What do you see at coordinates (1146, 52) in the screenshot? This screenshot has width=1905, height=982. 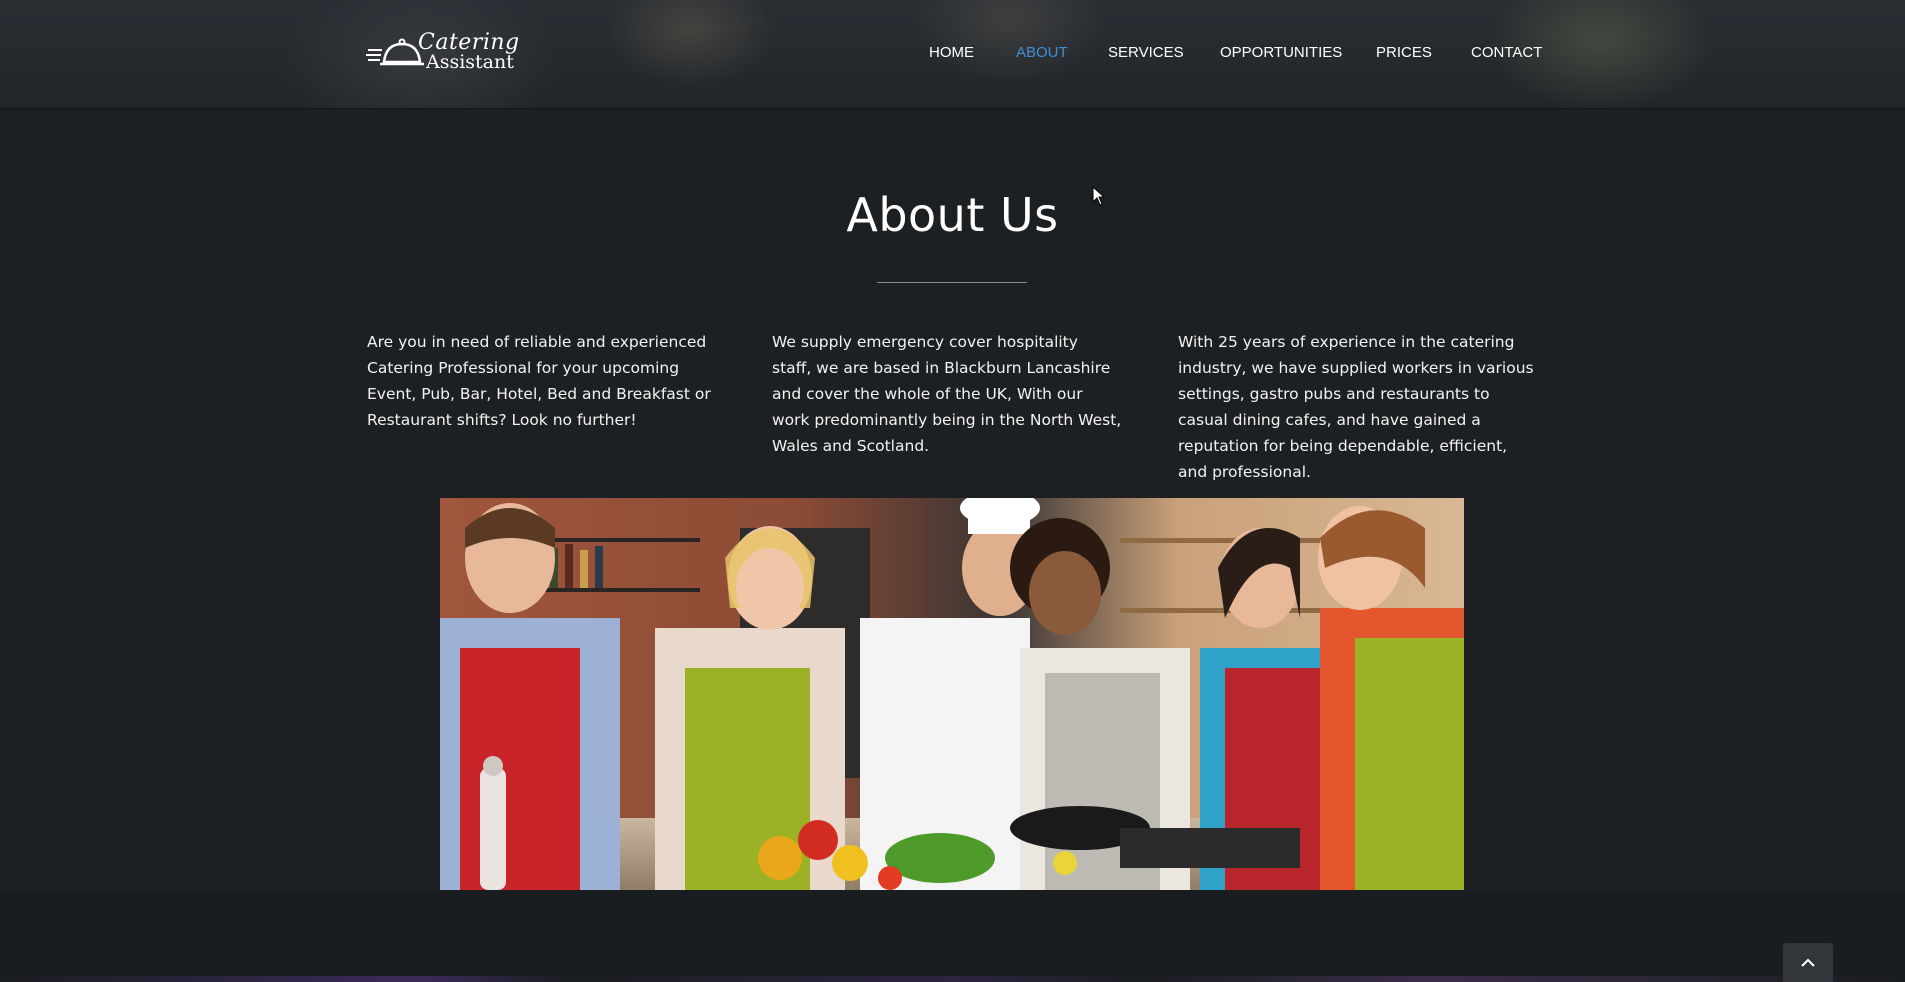 I see `nav-services: SERVICES` at bounding box center [1146, 52].